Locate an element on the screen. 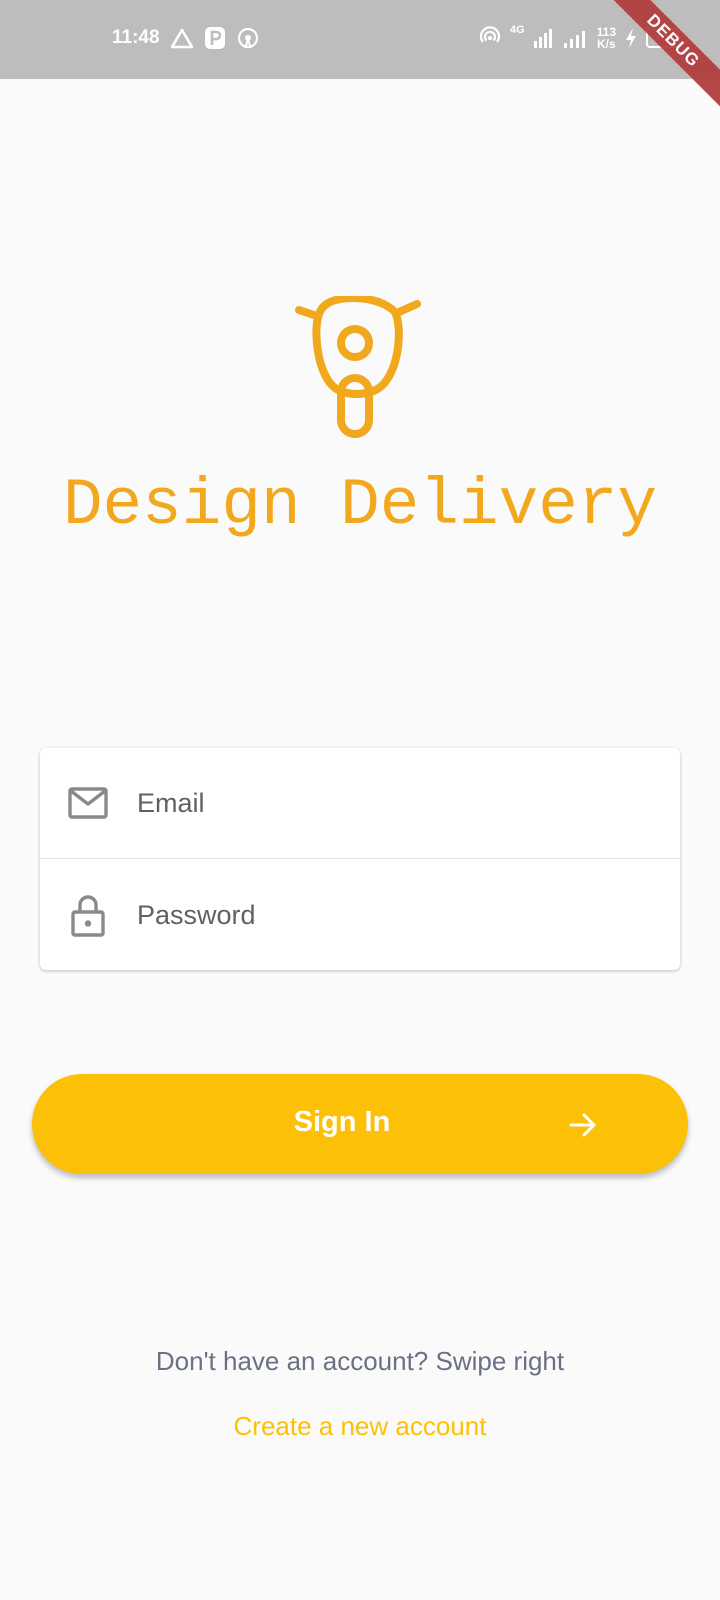 This screenshot has width=720, height=1600. mail-icon is located at coordinates (88, 803).